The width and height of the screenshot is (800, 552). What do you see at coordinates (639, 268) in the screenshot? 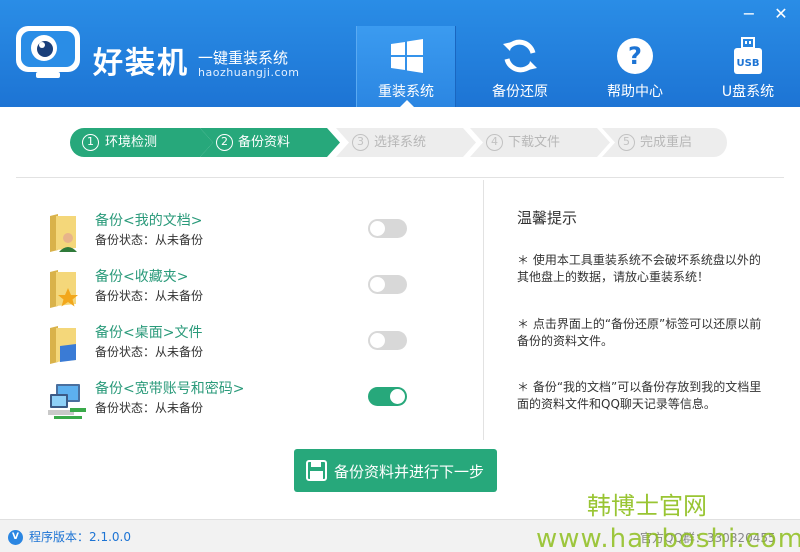
I see `tip-item: ＊ 使用本工具重装系统不会破坏系统盘以外的其他盘上的数据，请放心重装系统！` at bounding box center [639, 268].